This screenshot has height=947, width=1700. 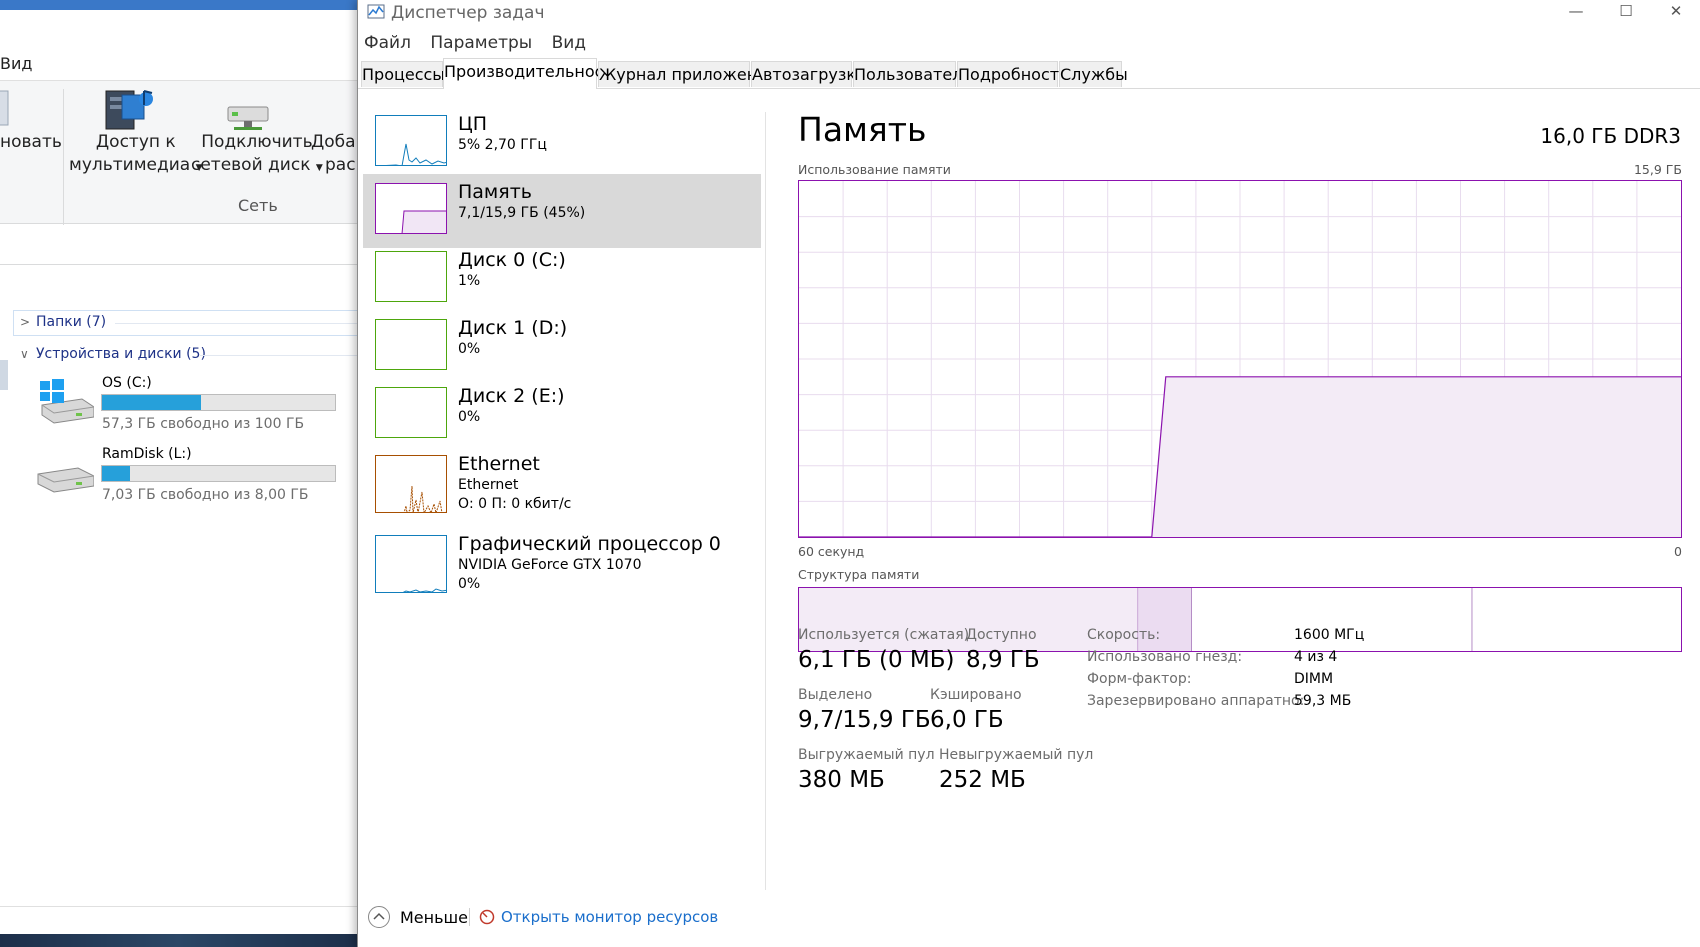 What do you see at coordinates (251, 165) in the screenshot?
I see `map-network-drive-label-2: сетевой диск` at bounding box center [251, 165].